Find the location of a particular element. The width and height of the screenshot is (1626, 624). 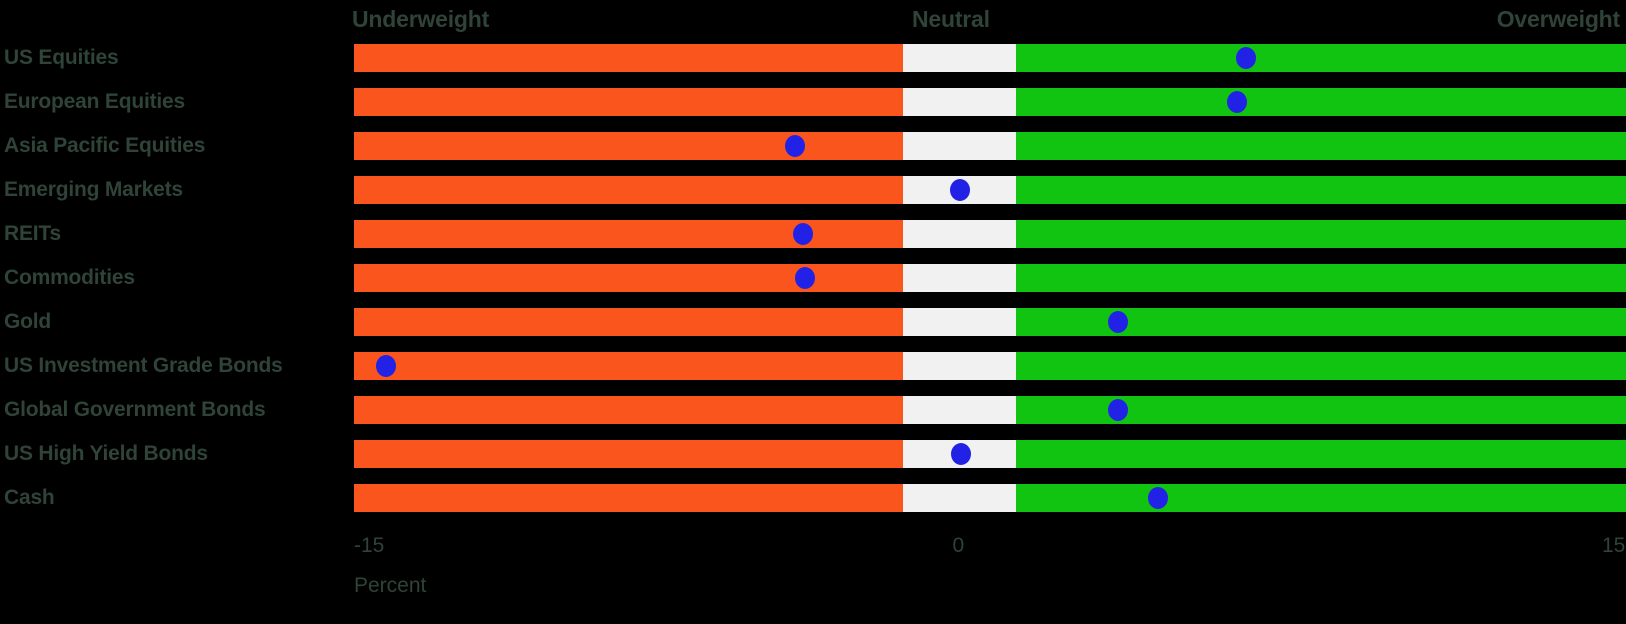

chart-row: Cash is located at coordinates (813, 498).